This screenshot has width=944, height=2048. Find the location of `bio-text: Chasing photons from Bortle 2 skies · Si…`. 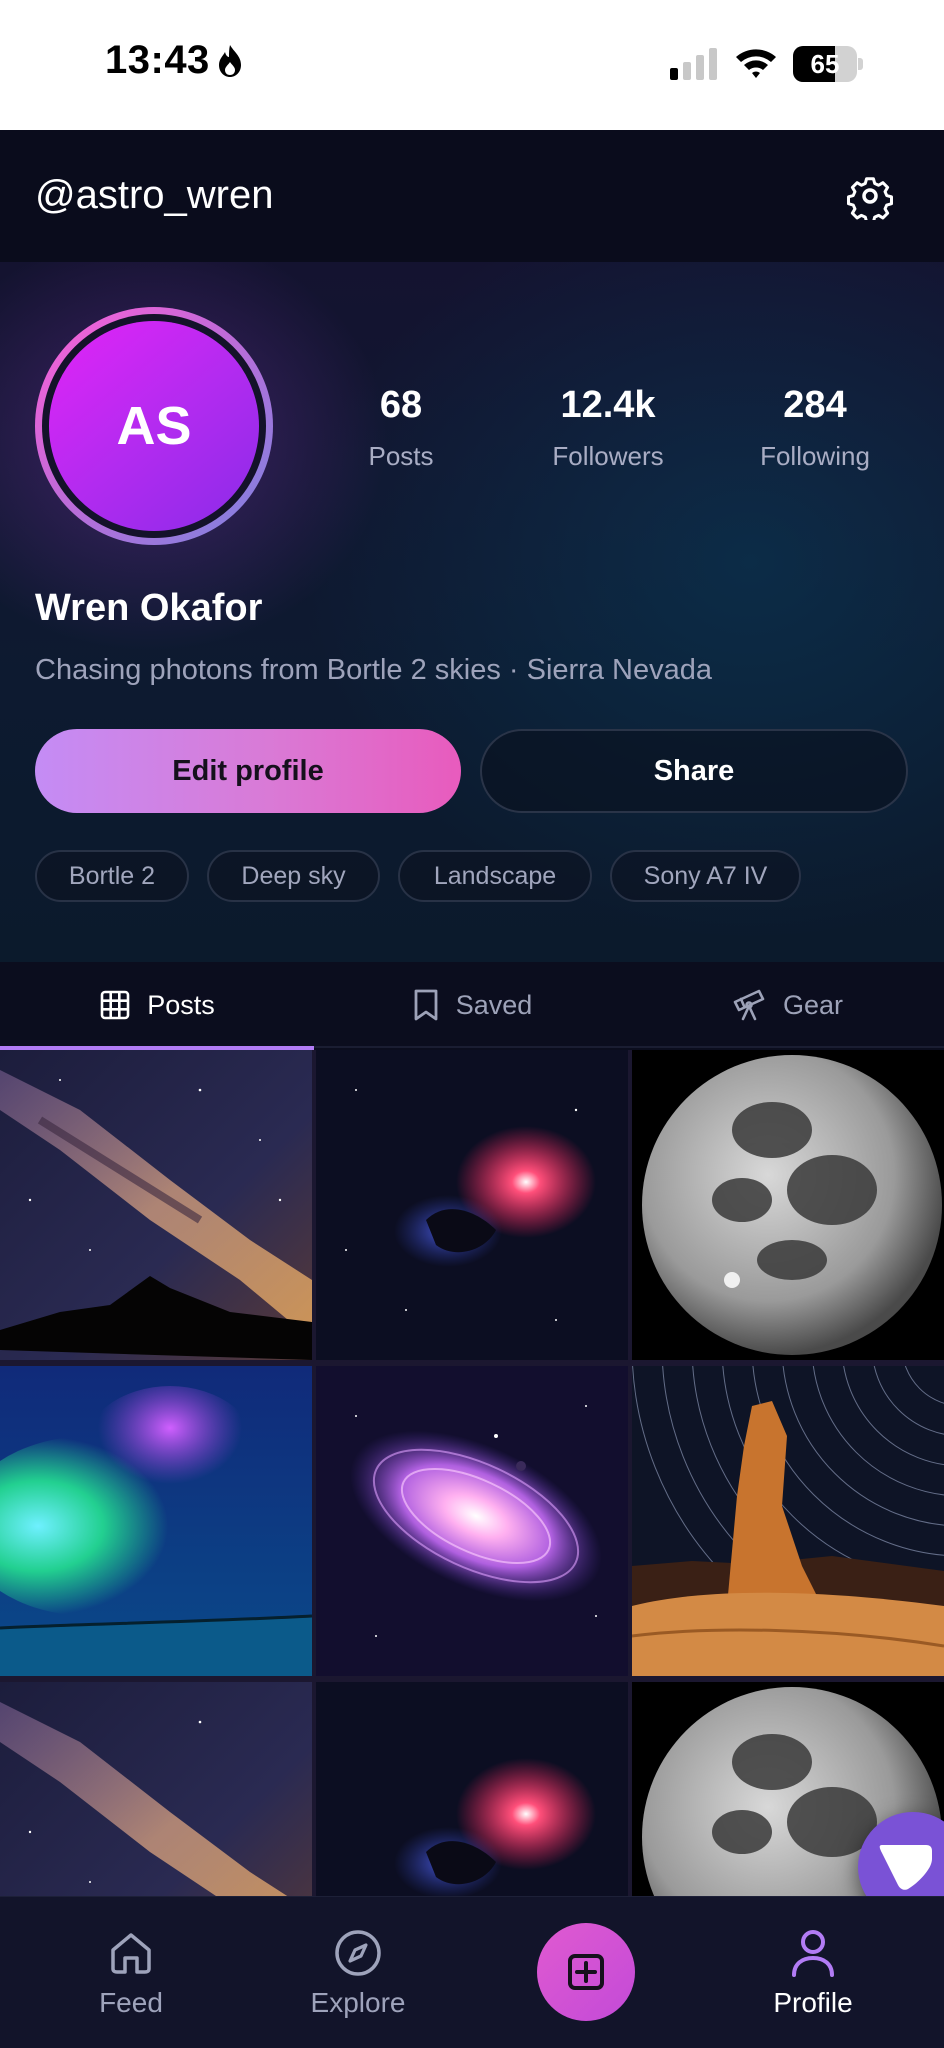

bio-text: Chasing photons from Bortle 2 skies · Si… is located at coordinates (373, 670).